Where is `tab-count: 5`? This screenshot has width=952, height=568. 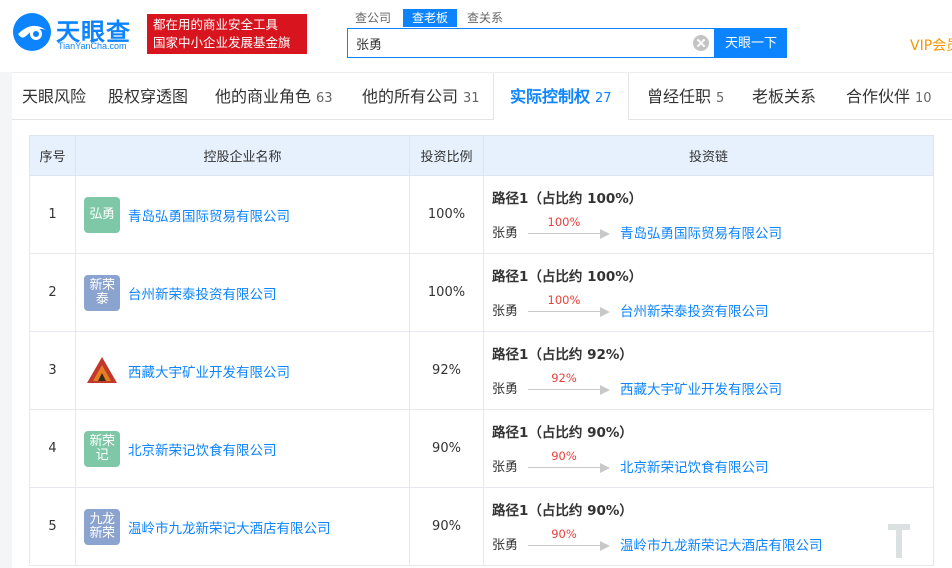
tab-count: 5 is located at coordinates (720, 98).